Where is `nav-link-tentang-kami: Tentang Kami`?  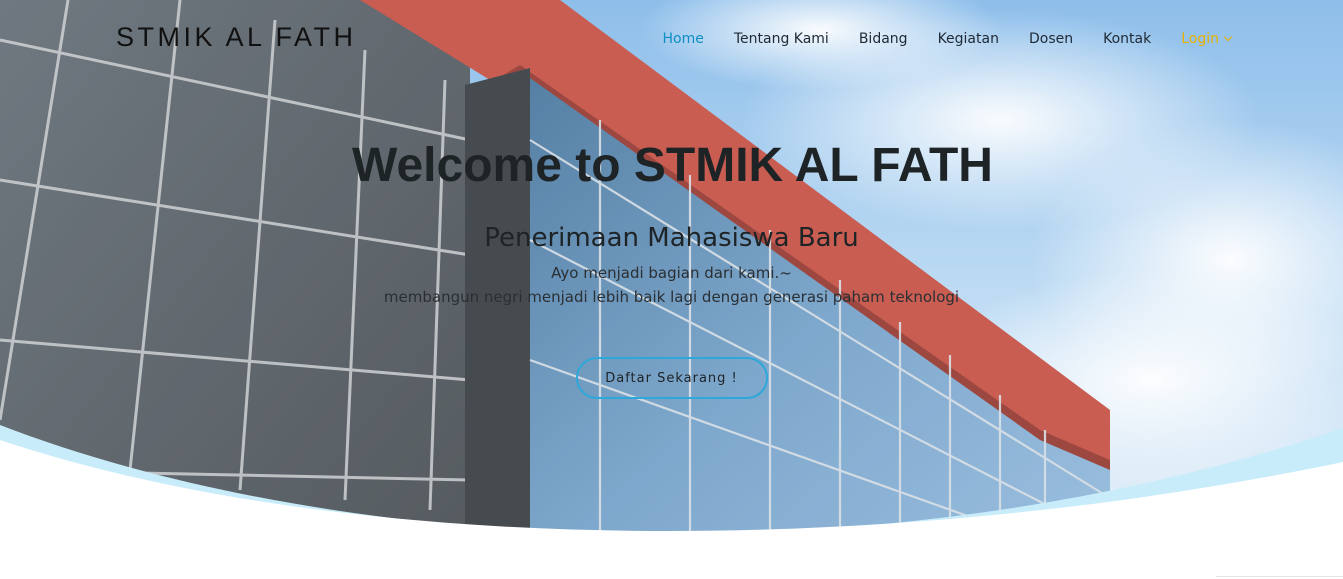
nav-link-tentang-kami: Tentang Kami is located at coordinates (781, 39).